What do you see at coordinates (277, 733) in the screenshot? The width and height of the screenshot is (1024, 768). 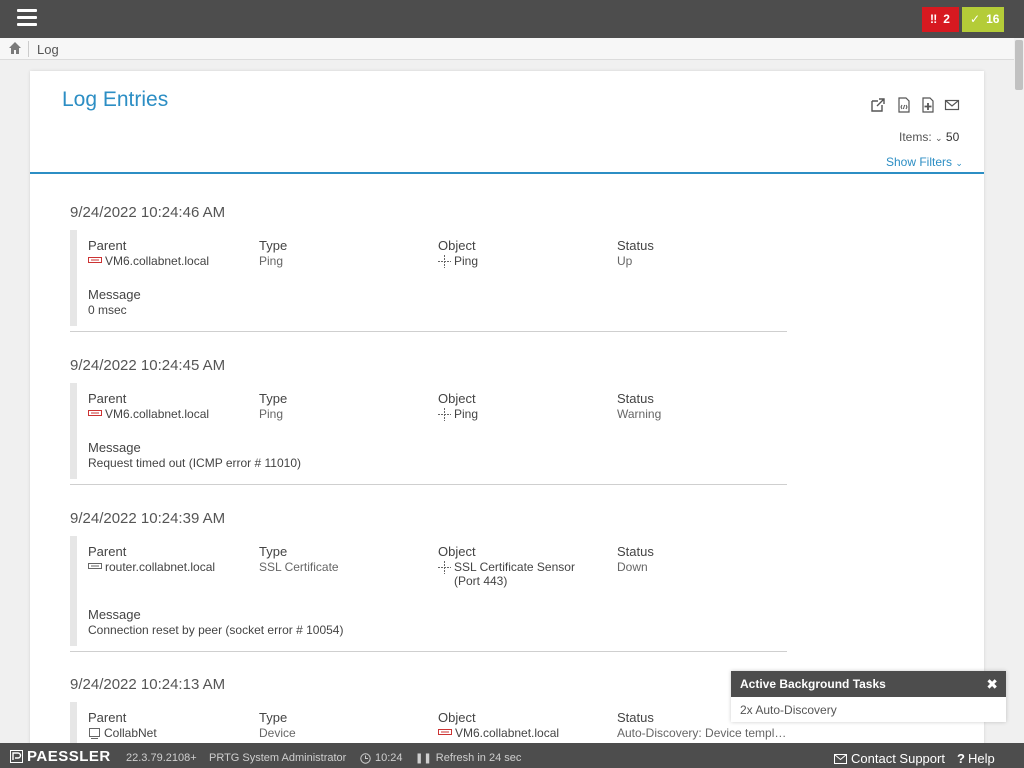 I see `entry-type: Device` at bounding box center [277, 733].